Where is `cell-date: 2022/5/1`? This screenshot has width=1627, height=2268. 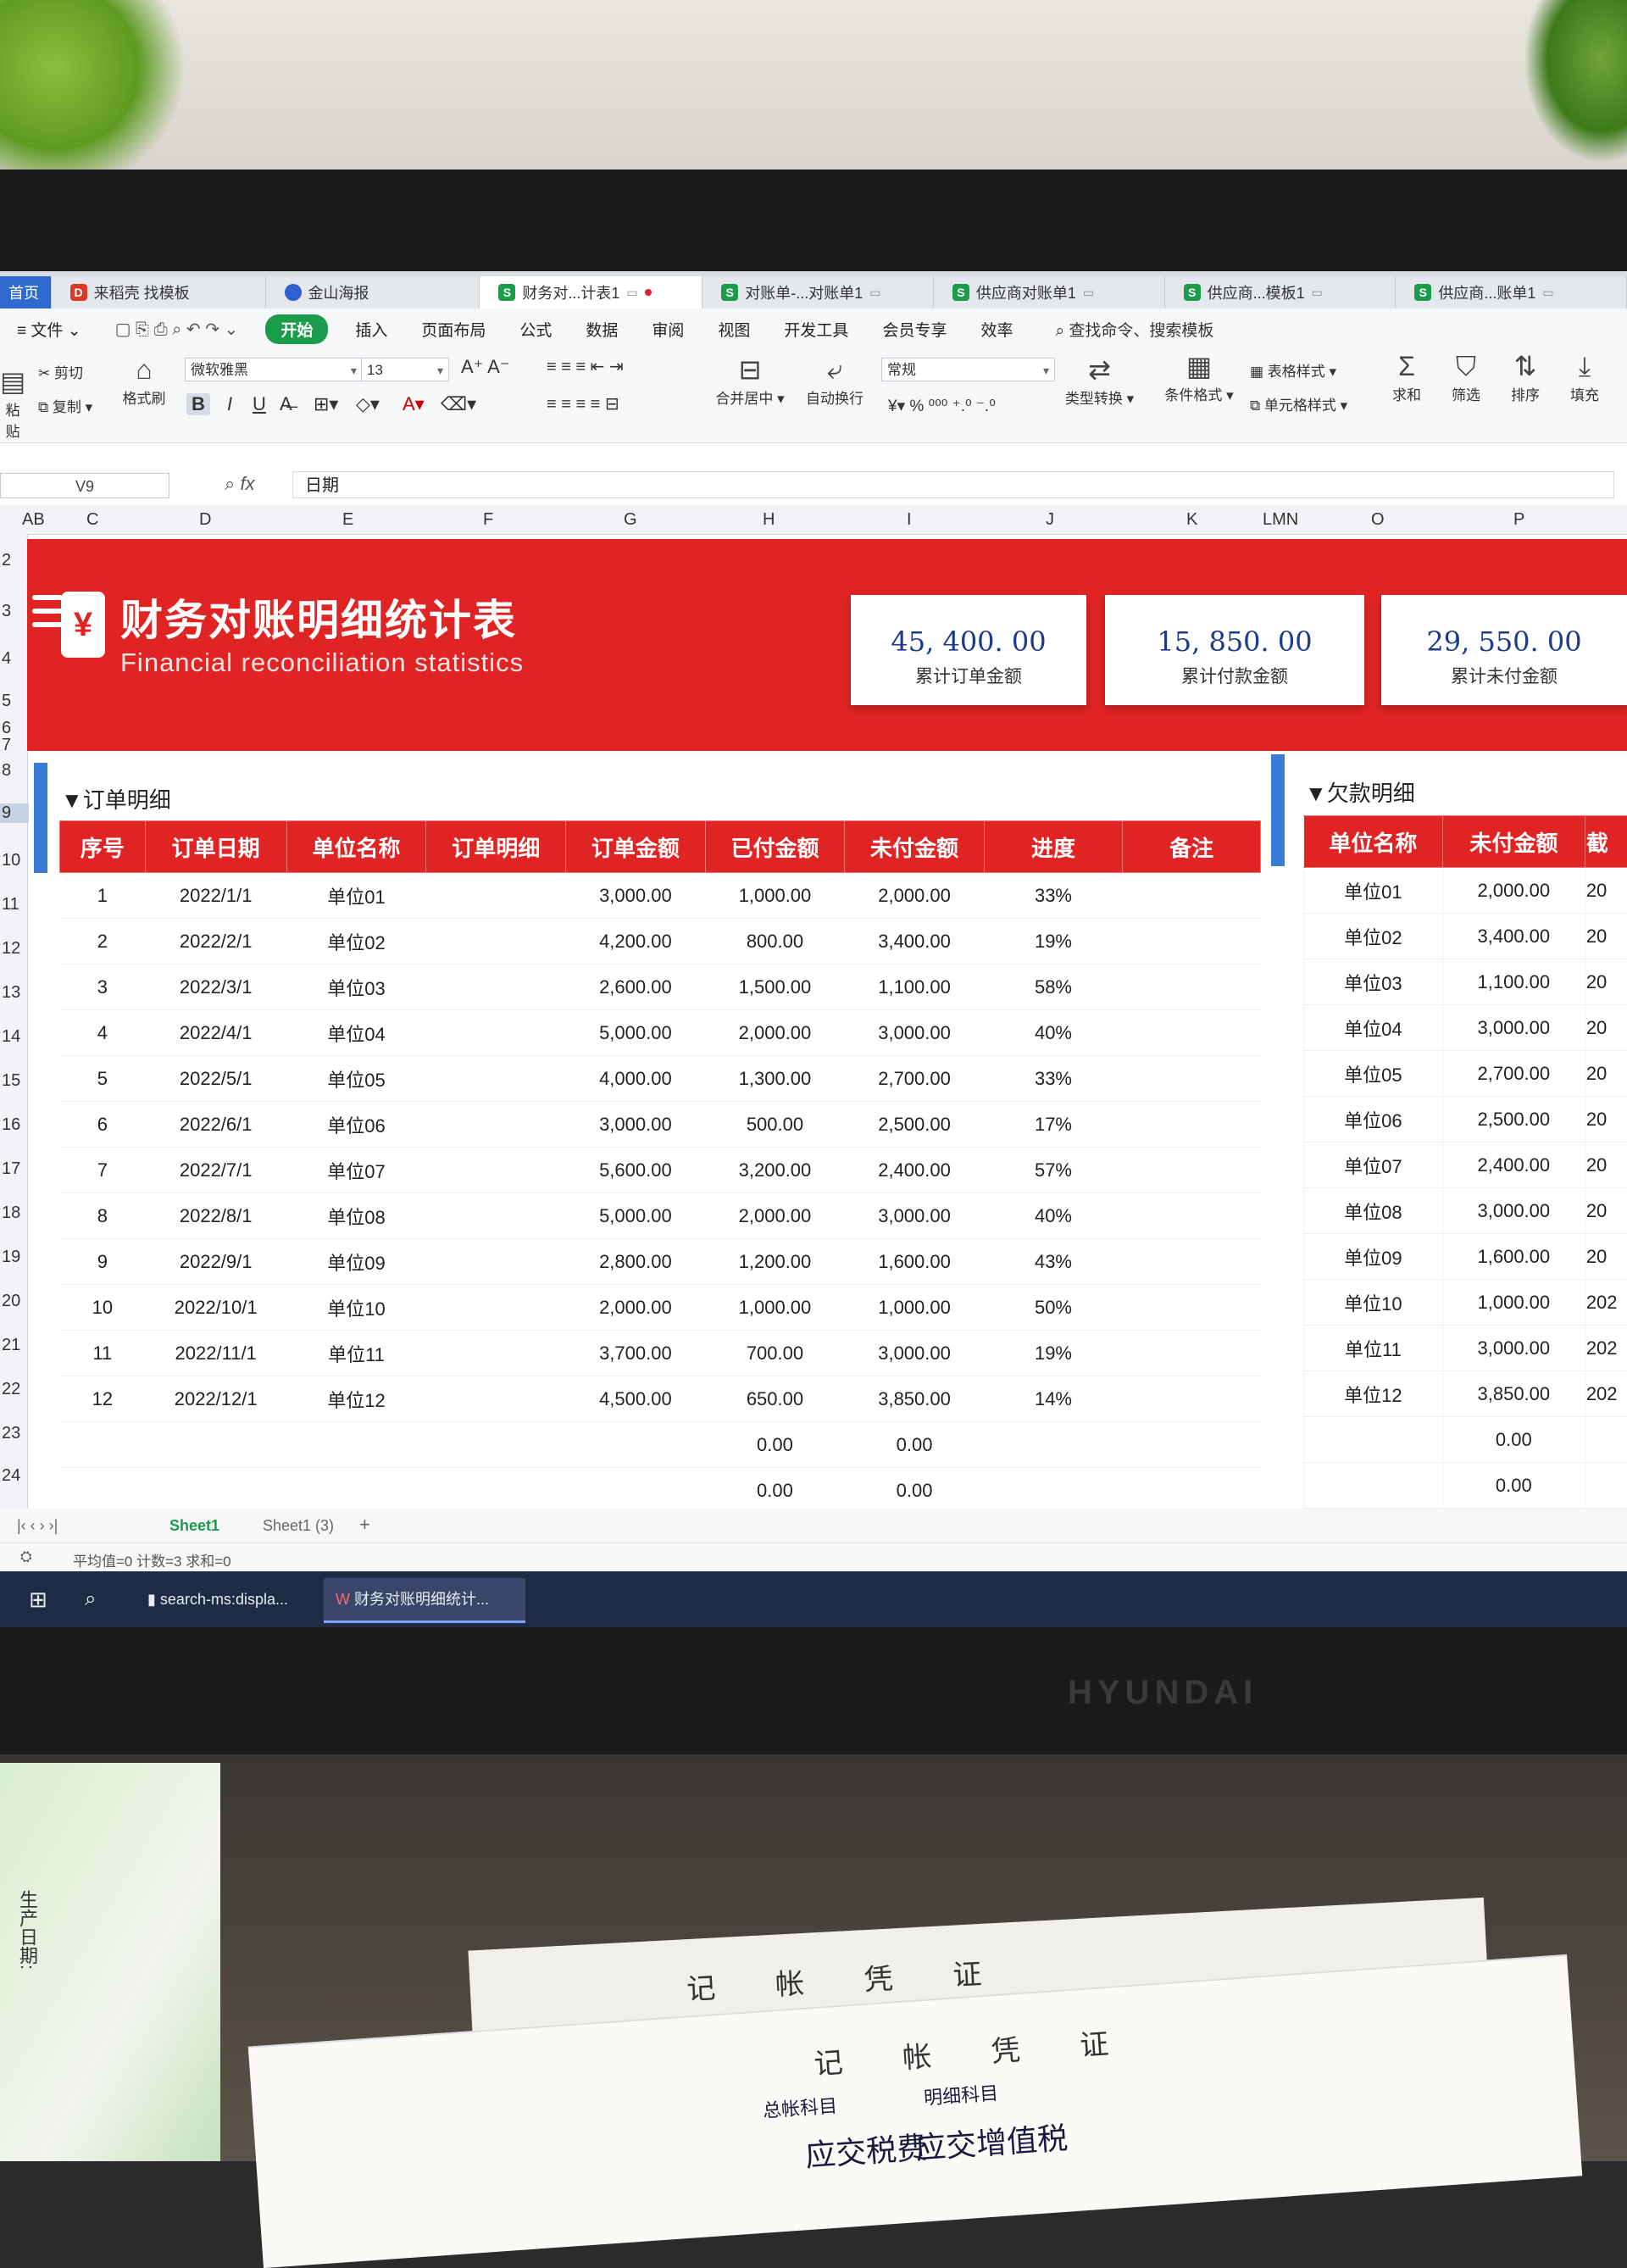 cell-date: 2022/5/1 is located at coordinates (216, 1079).